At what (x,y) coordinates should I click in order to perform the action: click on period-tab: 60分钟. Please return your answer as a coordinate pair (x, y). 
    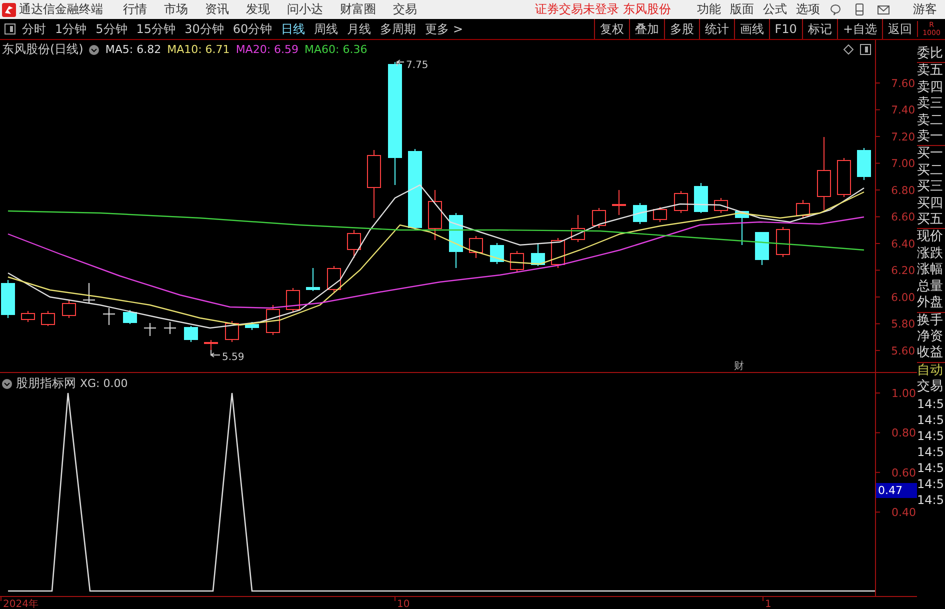
    Looking at the image, I should click on (252, 29).